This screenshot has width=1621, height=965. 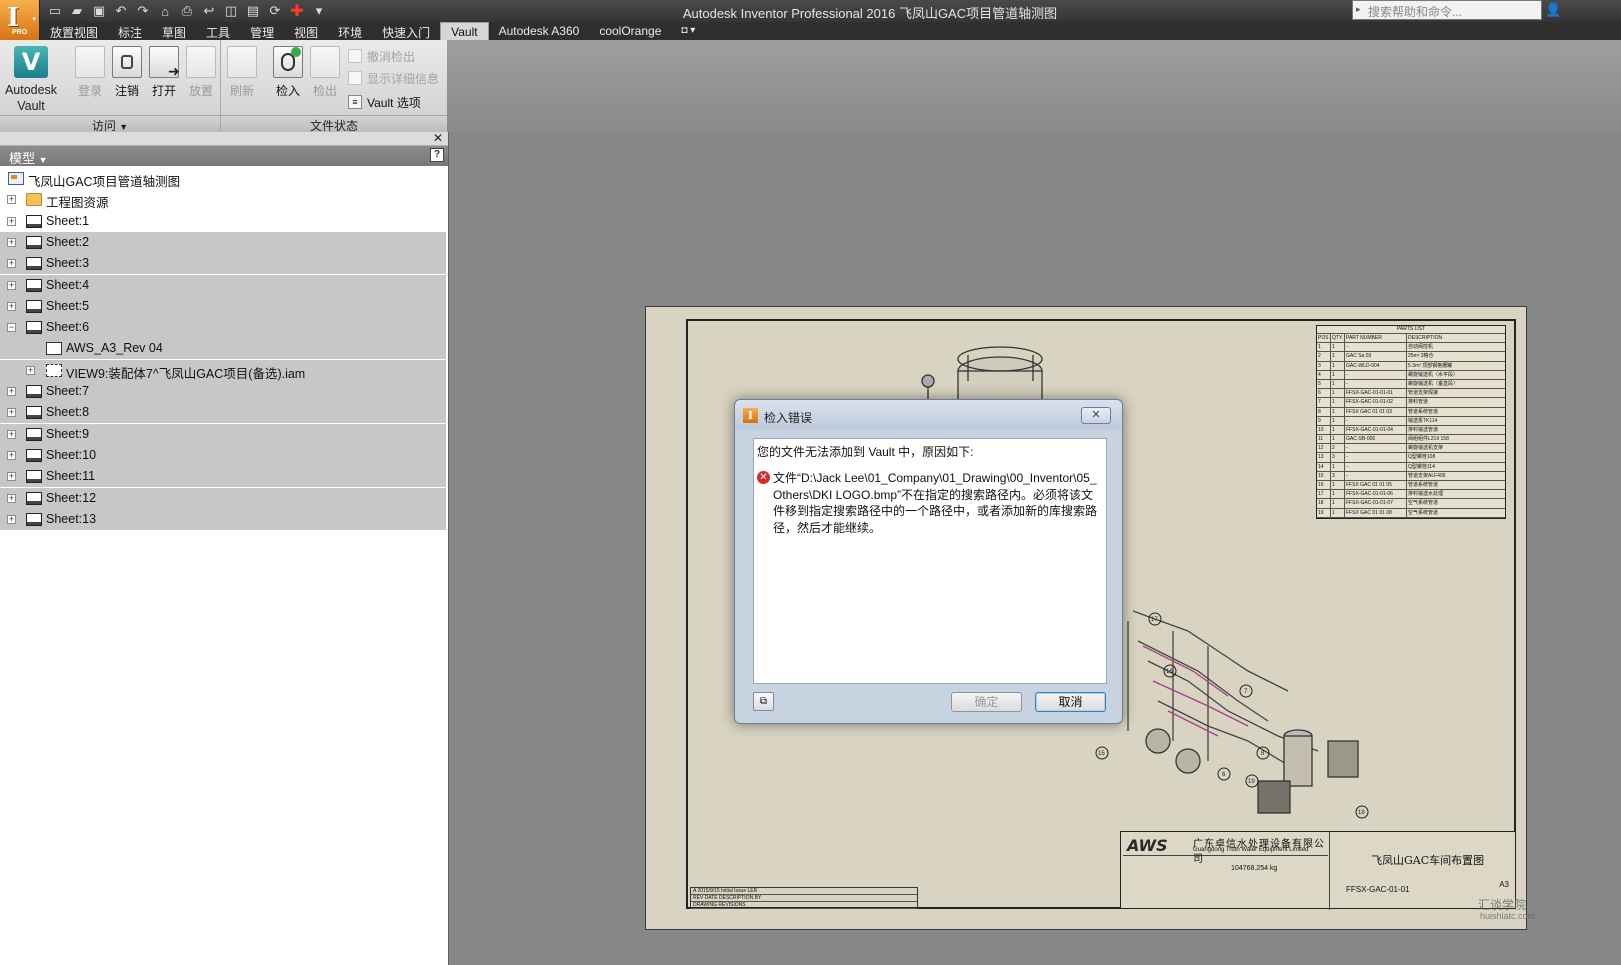 I want to click on add-icon: ✚, so click(x=297, y=11).